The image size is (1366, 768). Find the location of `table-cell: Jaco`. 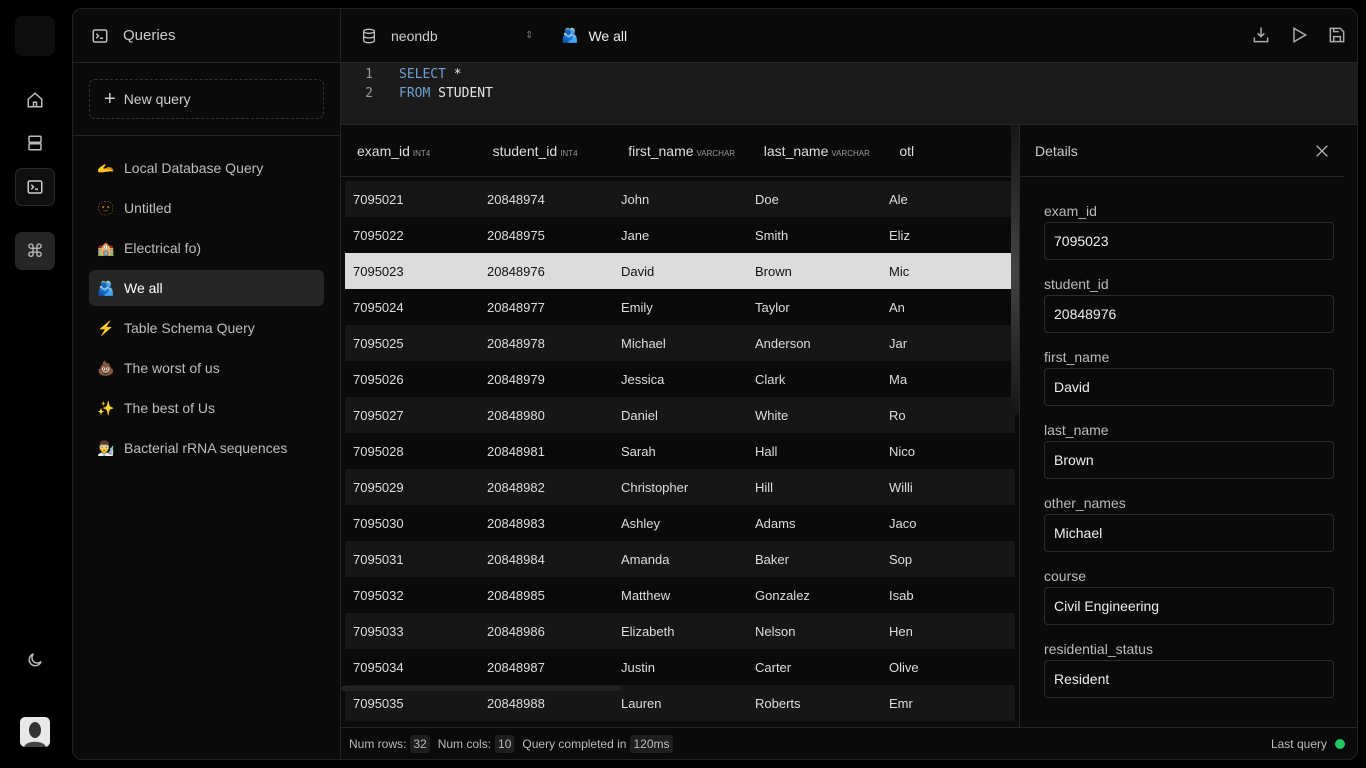

table-cell: Jaco is located at coordinates (948, 523).